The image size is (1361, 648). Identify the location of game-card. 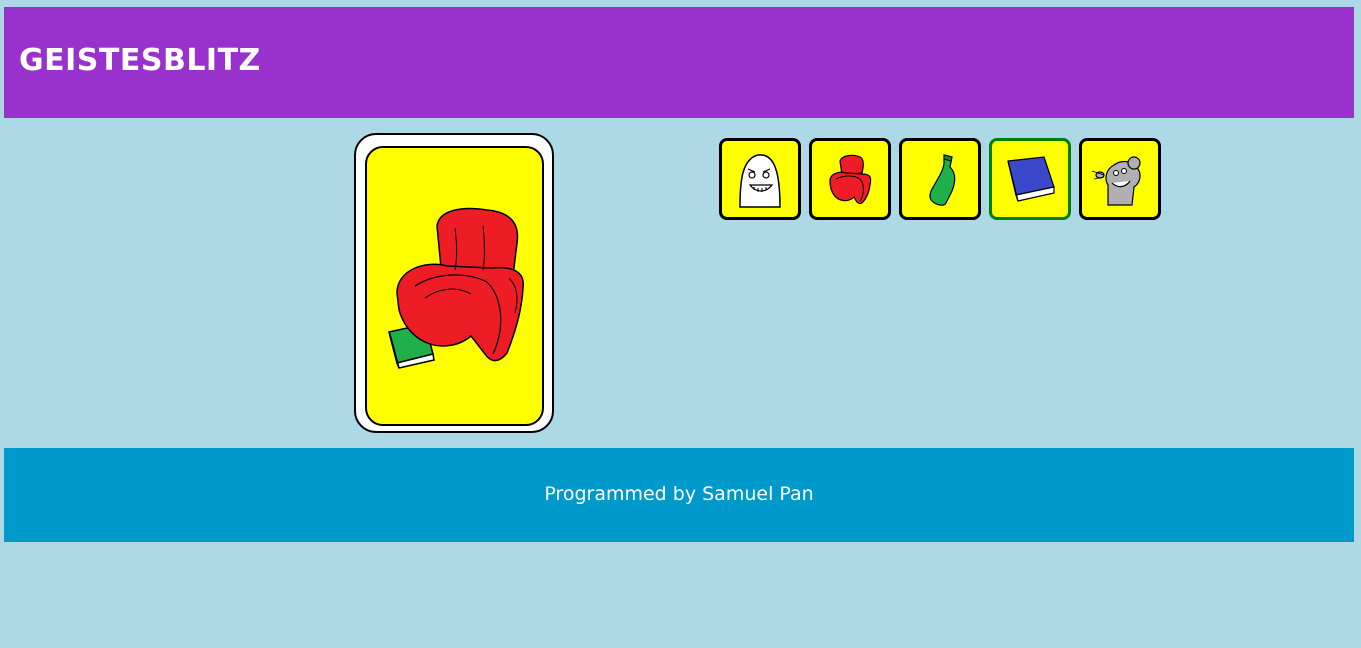
(454, 283).